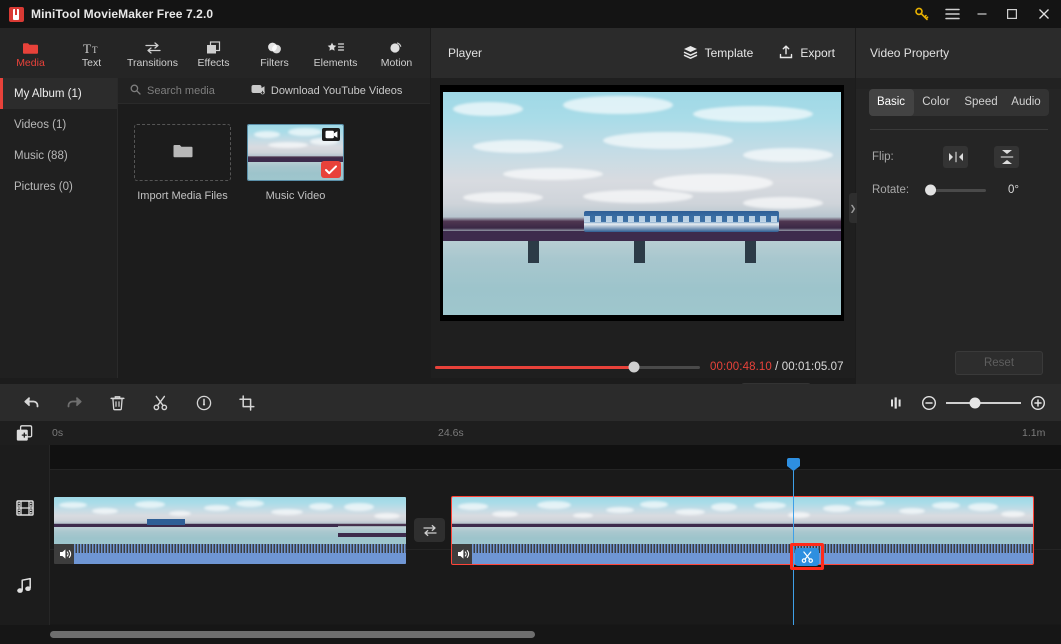 This screenshot has width=1061, height=644. I want to click on media-toolbar: Search media Download YouTube Videos, so click(274, 91).